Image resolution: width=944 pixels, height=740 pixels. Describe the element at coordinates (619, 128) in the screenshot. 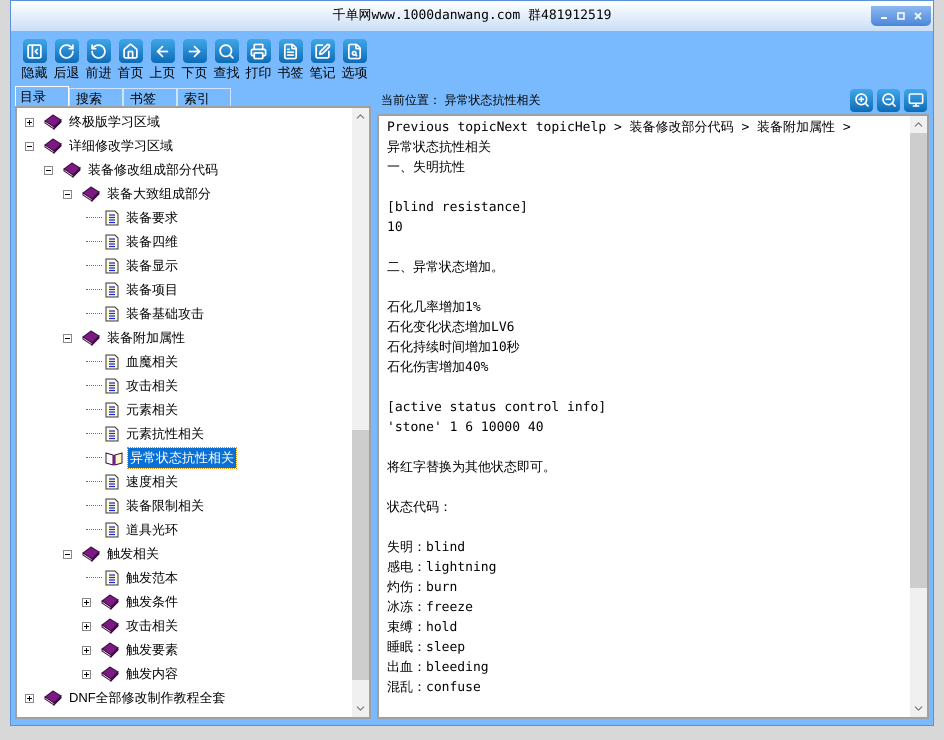

I see `content-line: Previous topicNext topicHelp > 装备修改部分代码 > 装备附加属性 >` at that location.